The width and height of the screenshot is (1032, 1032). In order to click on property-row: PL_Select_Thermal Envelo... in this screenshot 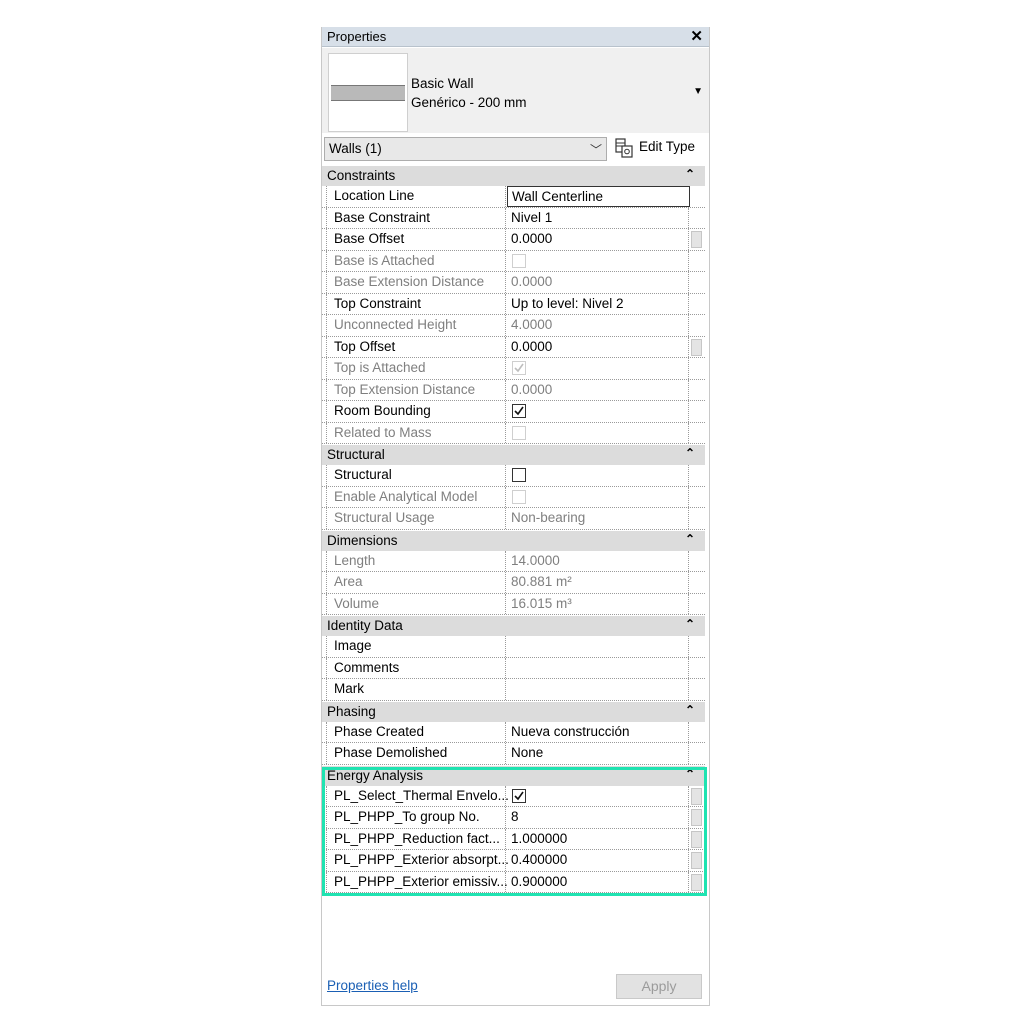, I will do `click(513, 796)`.